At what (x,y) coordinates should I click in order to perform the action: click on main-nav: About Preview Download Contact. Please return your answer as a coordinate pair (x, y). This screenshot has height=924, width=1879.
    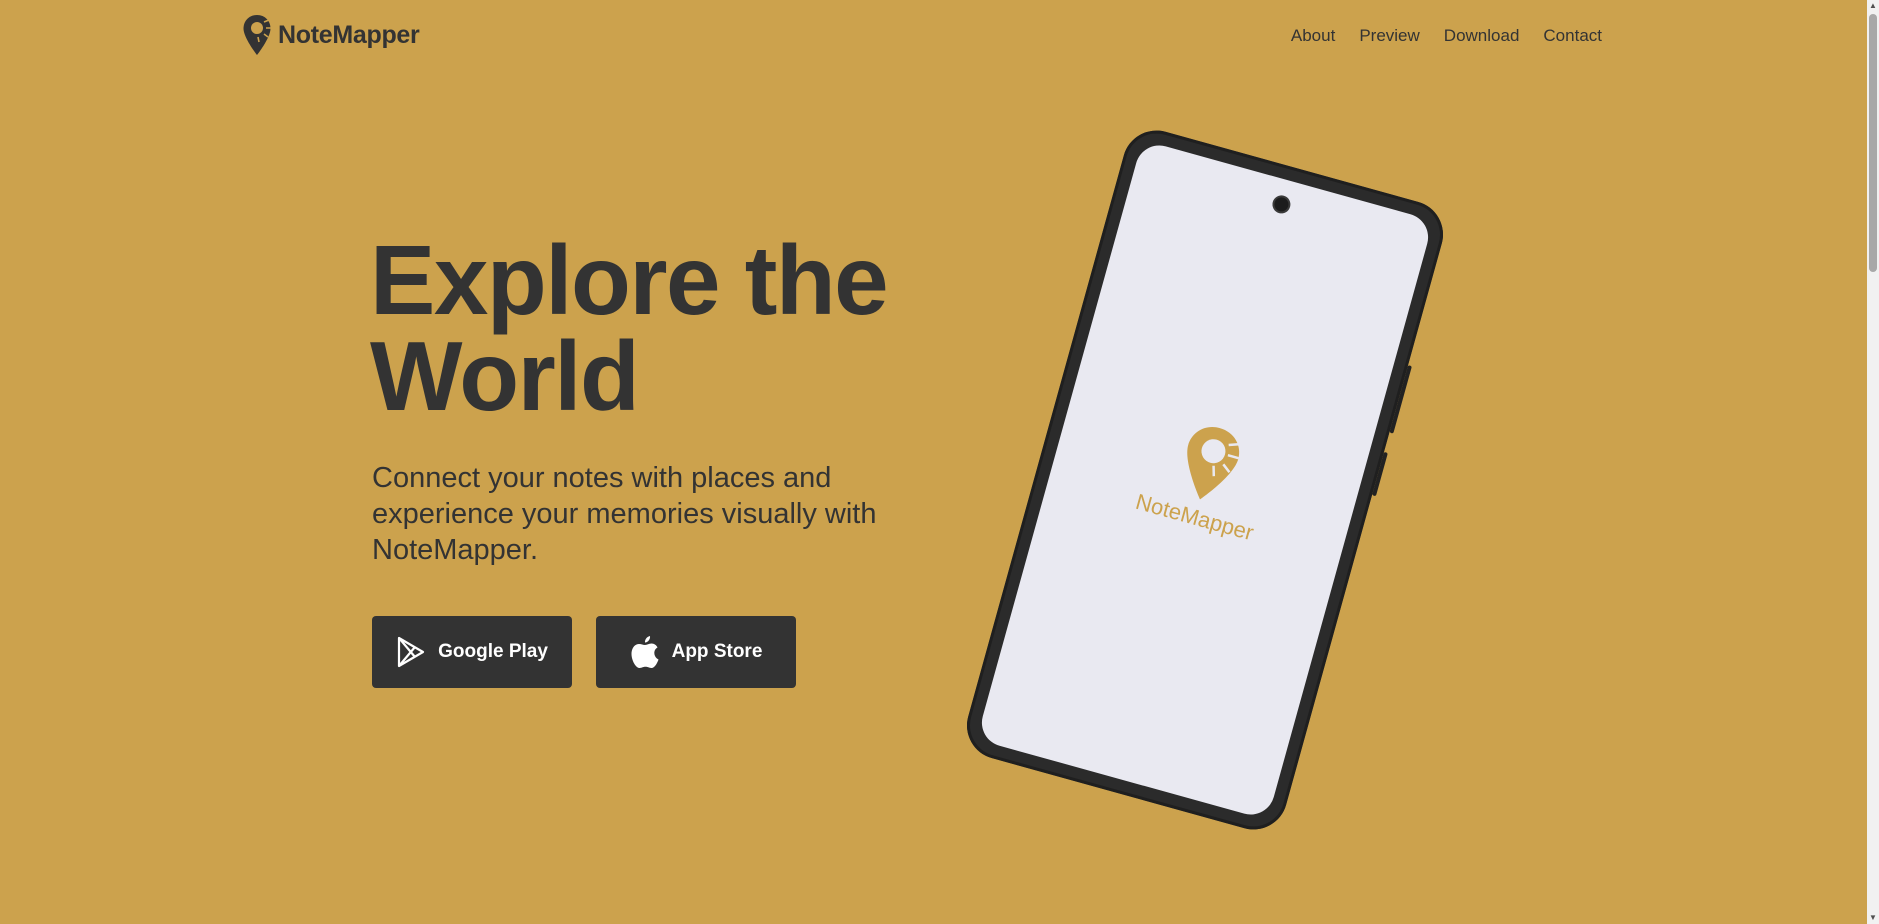
    Looking at the image, I should click on (1446, 36).